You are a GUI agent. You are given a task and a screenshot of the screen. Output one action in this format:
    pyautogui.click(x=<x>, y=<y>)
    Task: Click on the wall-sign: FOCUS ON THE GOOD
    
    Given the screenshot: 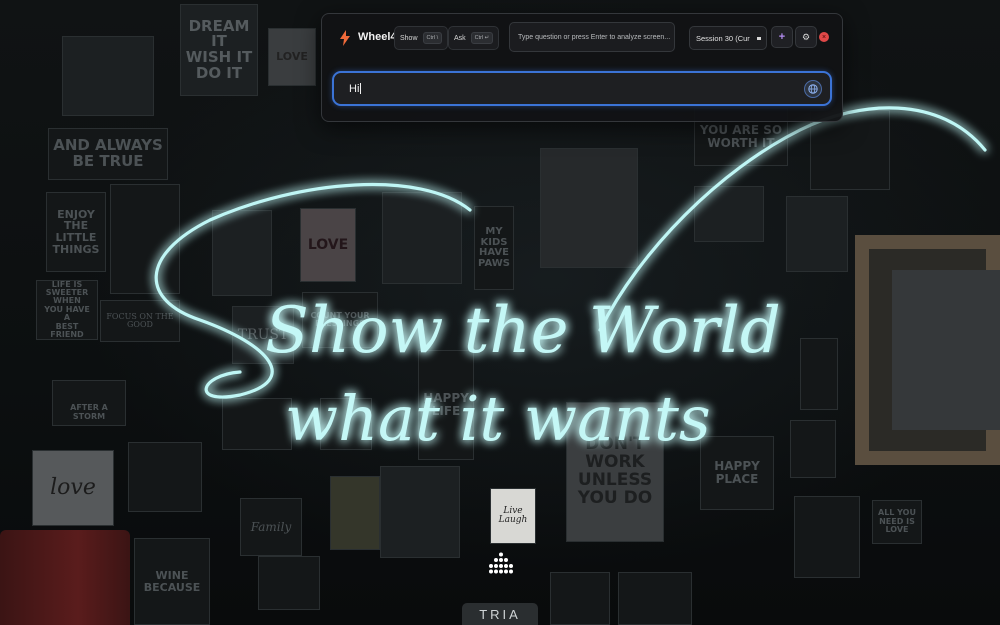 What is the action you would take?
    pyautogui.click(x=140, y=321)
    